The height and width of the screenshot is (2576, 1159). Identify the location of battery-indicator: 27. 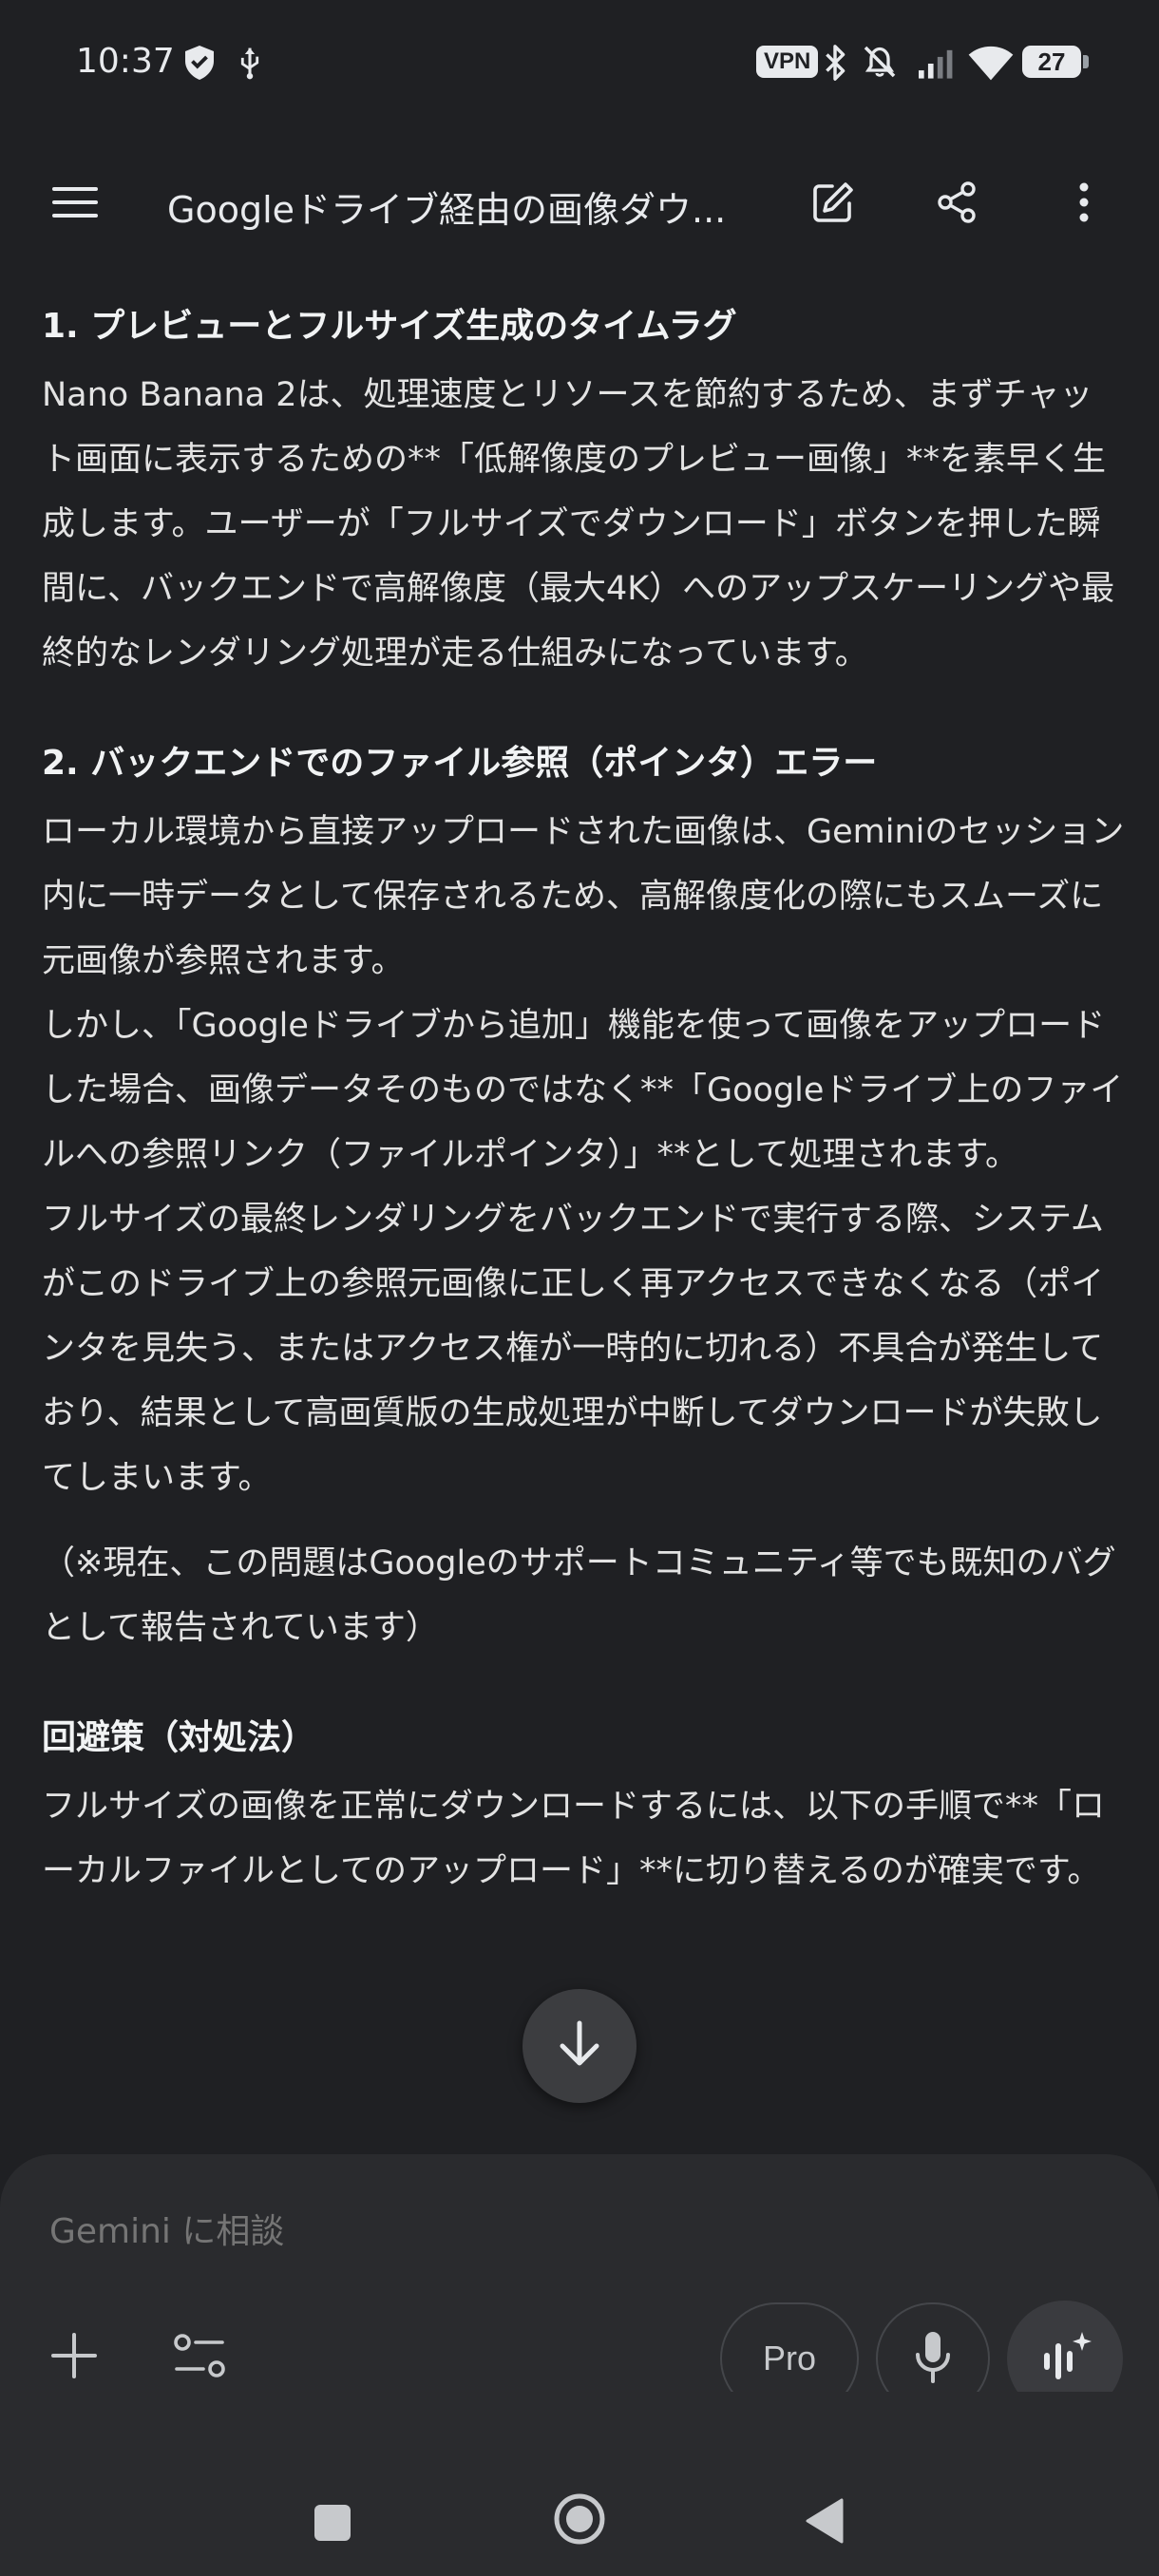
(1055, 62).